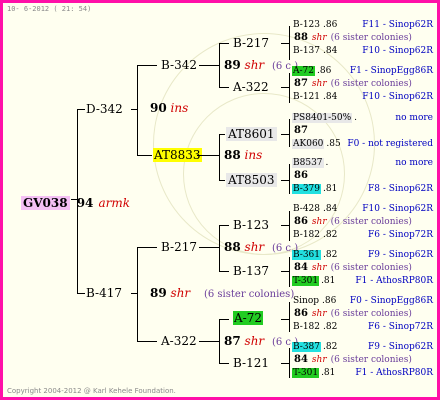 This screenshot has height=400, width=440. I want to click on gen3-name: AT8503, so click(251, 180).